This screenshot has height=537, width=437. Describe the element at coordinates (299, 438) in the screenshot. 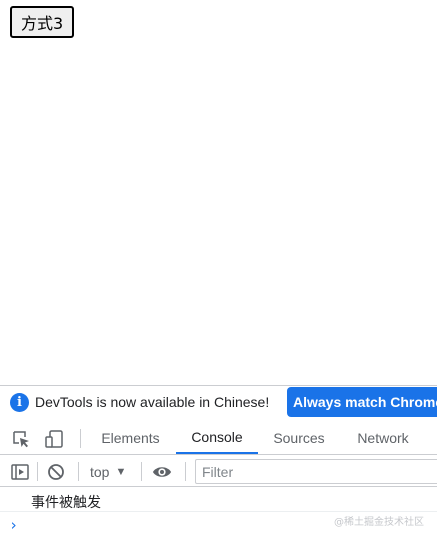

I see `tab-sources: Sources` at that location.